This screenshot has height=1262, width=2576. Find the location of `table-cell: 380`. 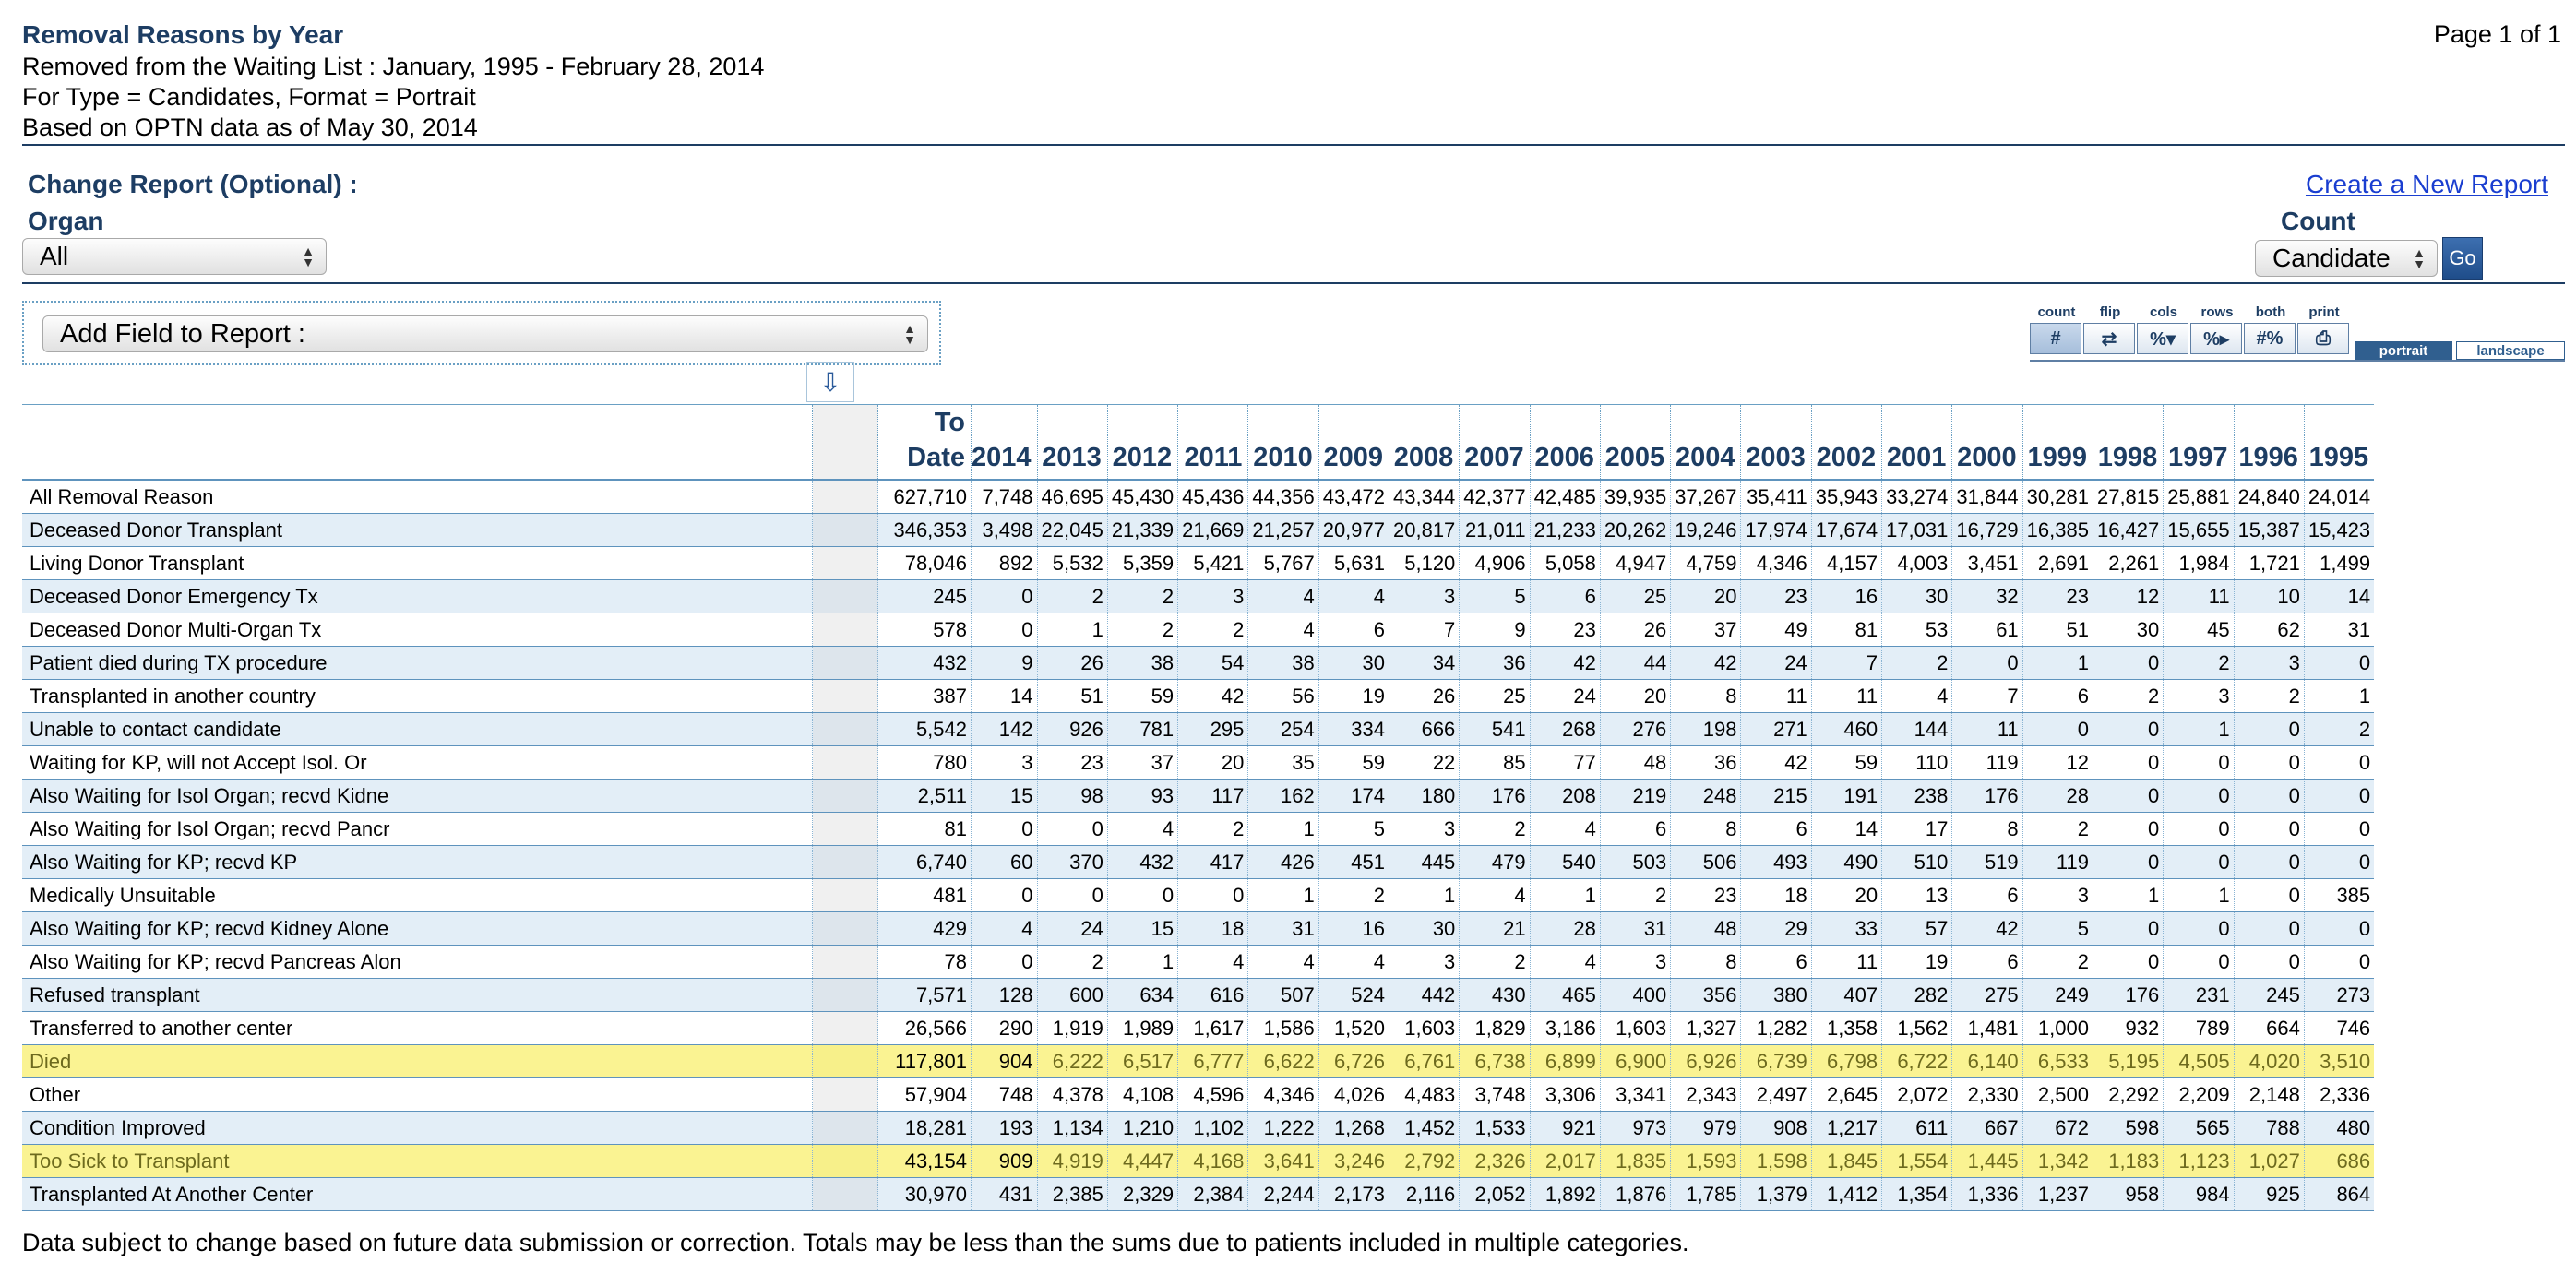

table-cell: 380 is located at coordinates (1776, 995).